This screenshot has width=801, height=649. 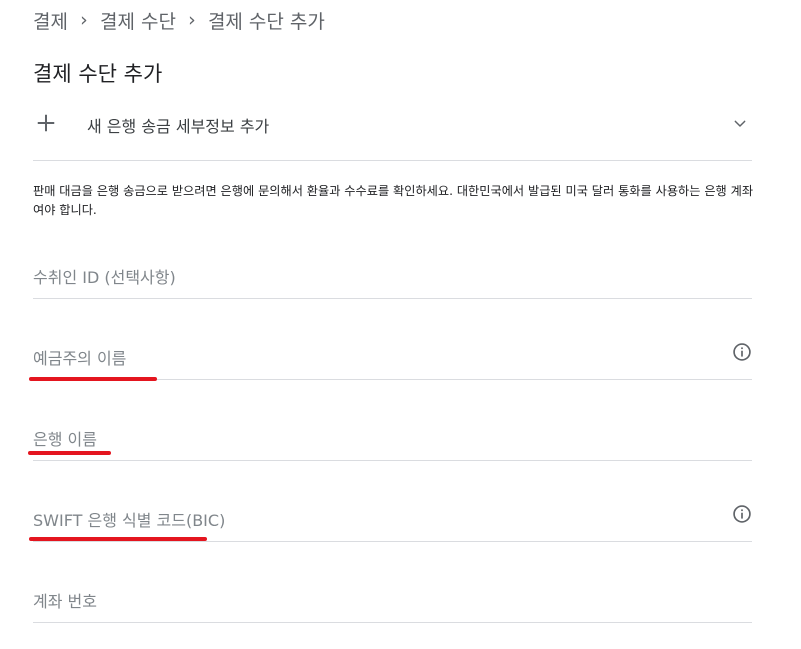 What do you see at coordinates (104, 277) in the screenshot?
I see `payee-id-placeholder: 수취인 ID (선택사항)` at bounding box center [104, 277].